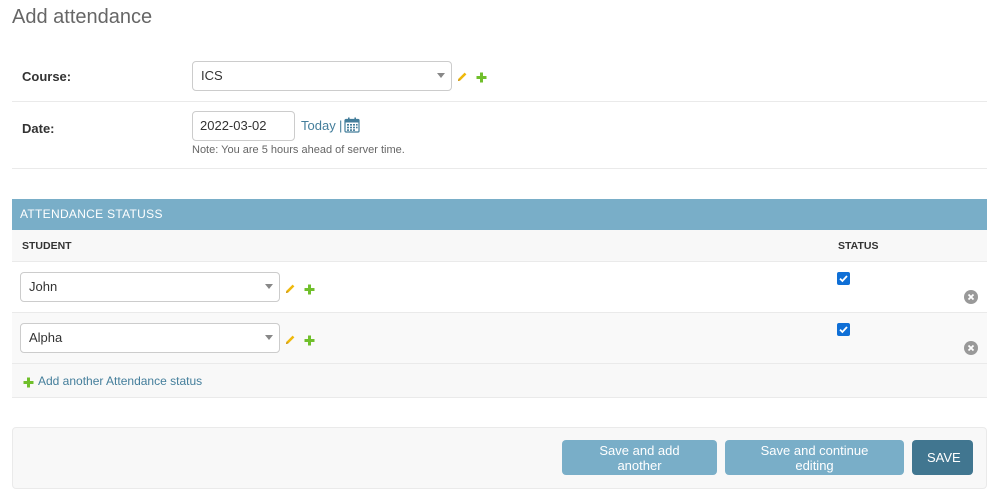 This screenshot has width=995, height=489. Describe the element at coordinates (352, 127) in the screenshot. I see `calendar-icon` at that location.